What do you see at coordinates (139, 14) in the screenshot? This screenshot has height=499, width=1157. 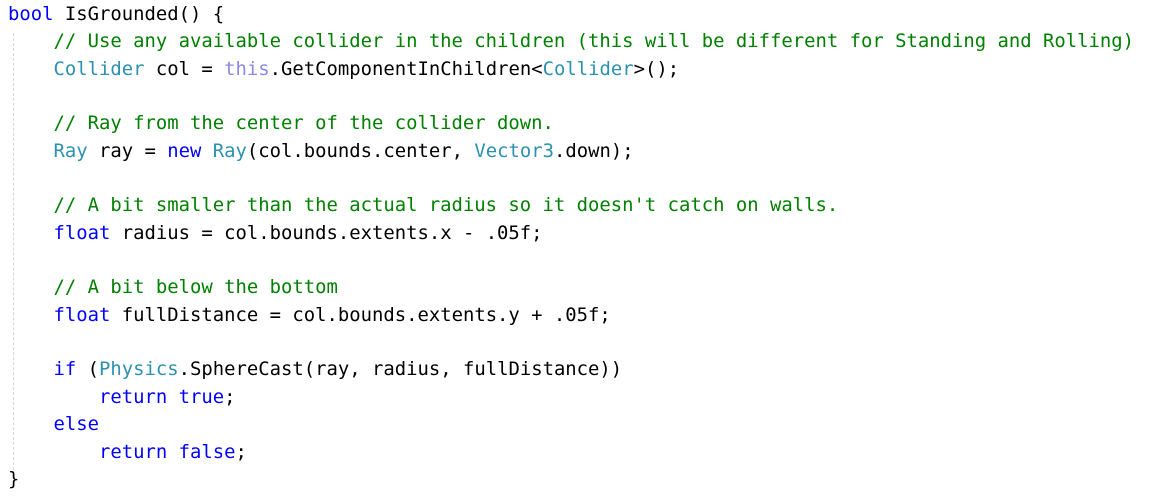 I see `code-token: IsGrounded() {` at bounding box center [139, 14].